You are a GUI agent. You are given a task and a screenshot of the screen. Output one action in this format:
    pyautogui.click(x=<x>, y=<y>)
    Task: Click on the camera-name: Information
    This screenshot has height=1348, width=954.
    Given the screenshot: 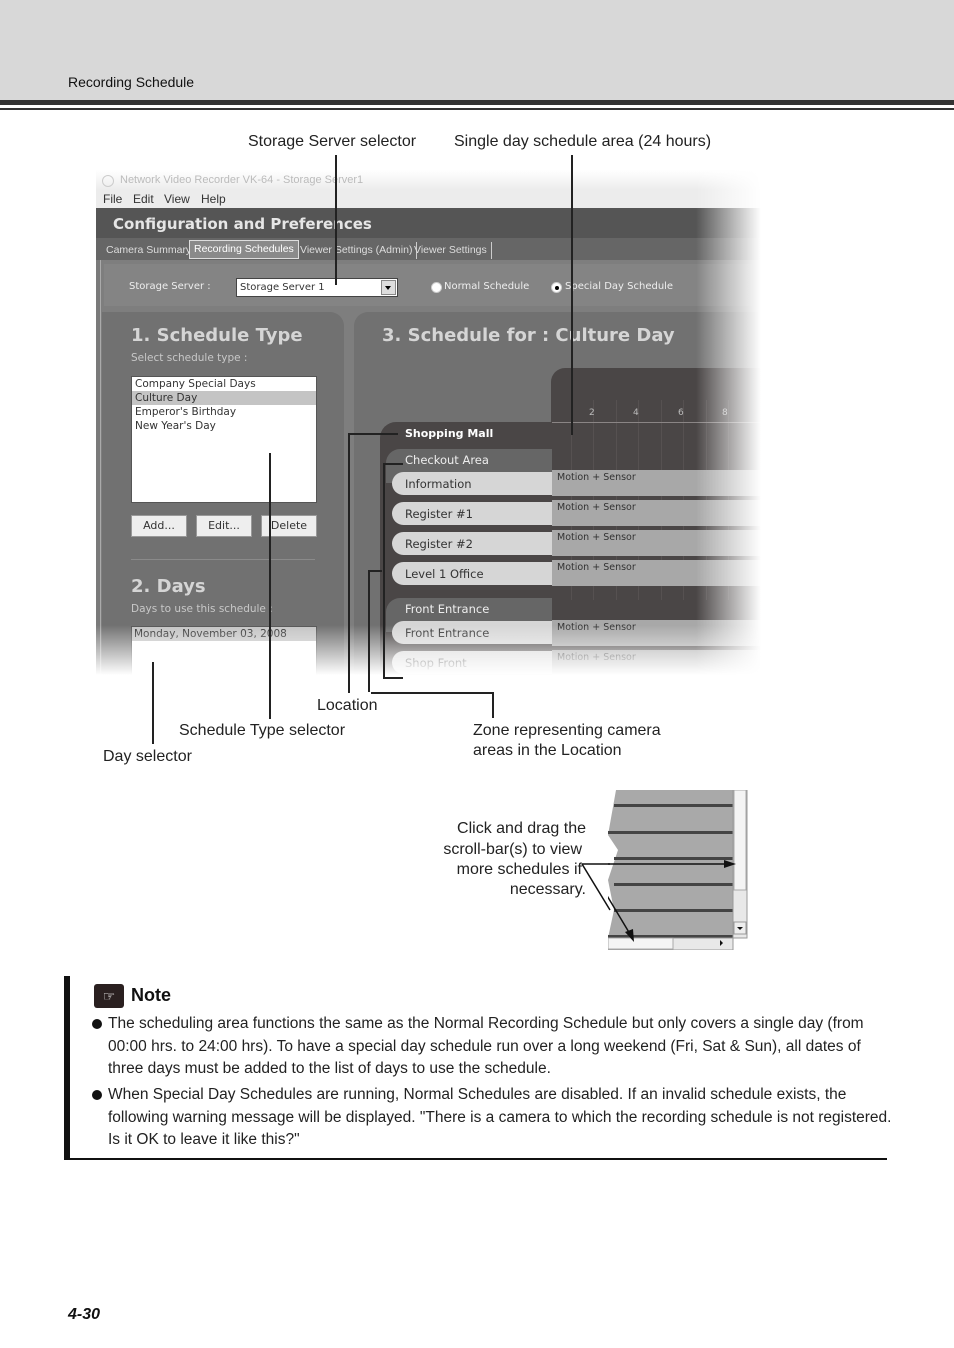 What is the action you would take?
    pyautogui.click(x=438, y=484)
    